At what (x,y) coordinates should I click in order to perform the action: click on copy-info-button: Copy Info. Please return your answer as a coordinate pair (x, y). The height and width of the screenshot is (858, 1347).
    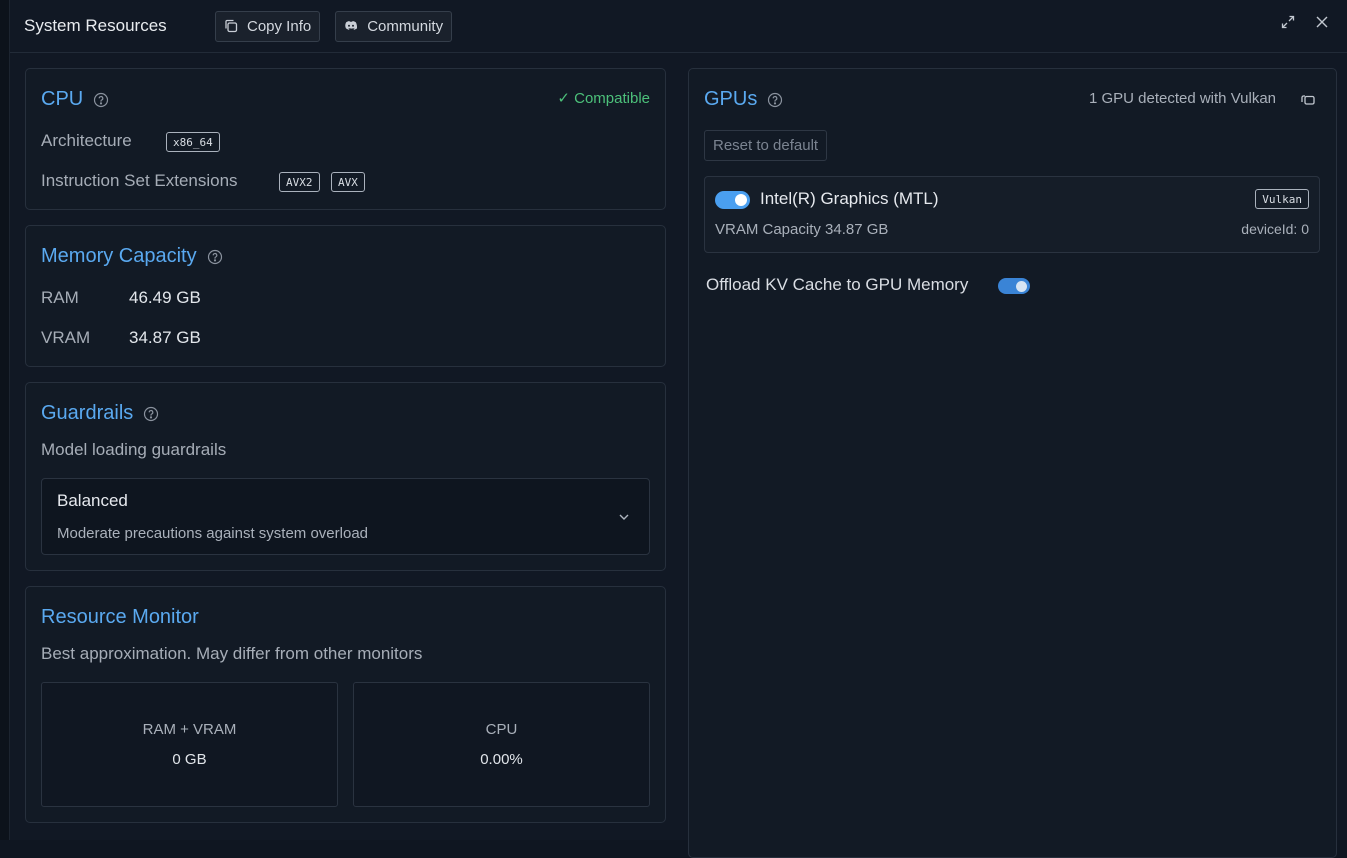
    Looking at the image, I should click on (268, 26).